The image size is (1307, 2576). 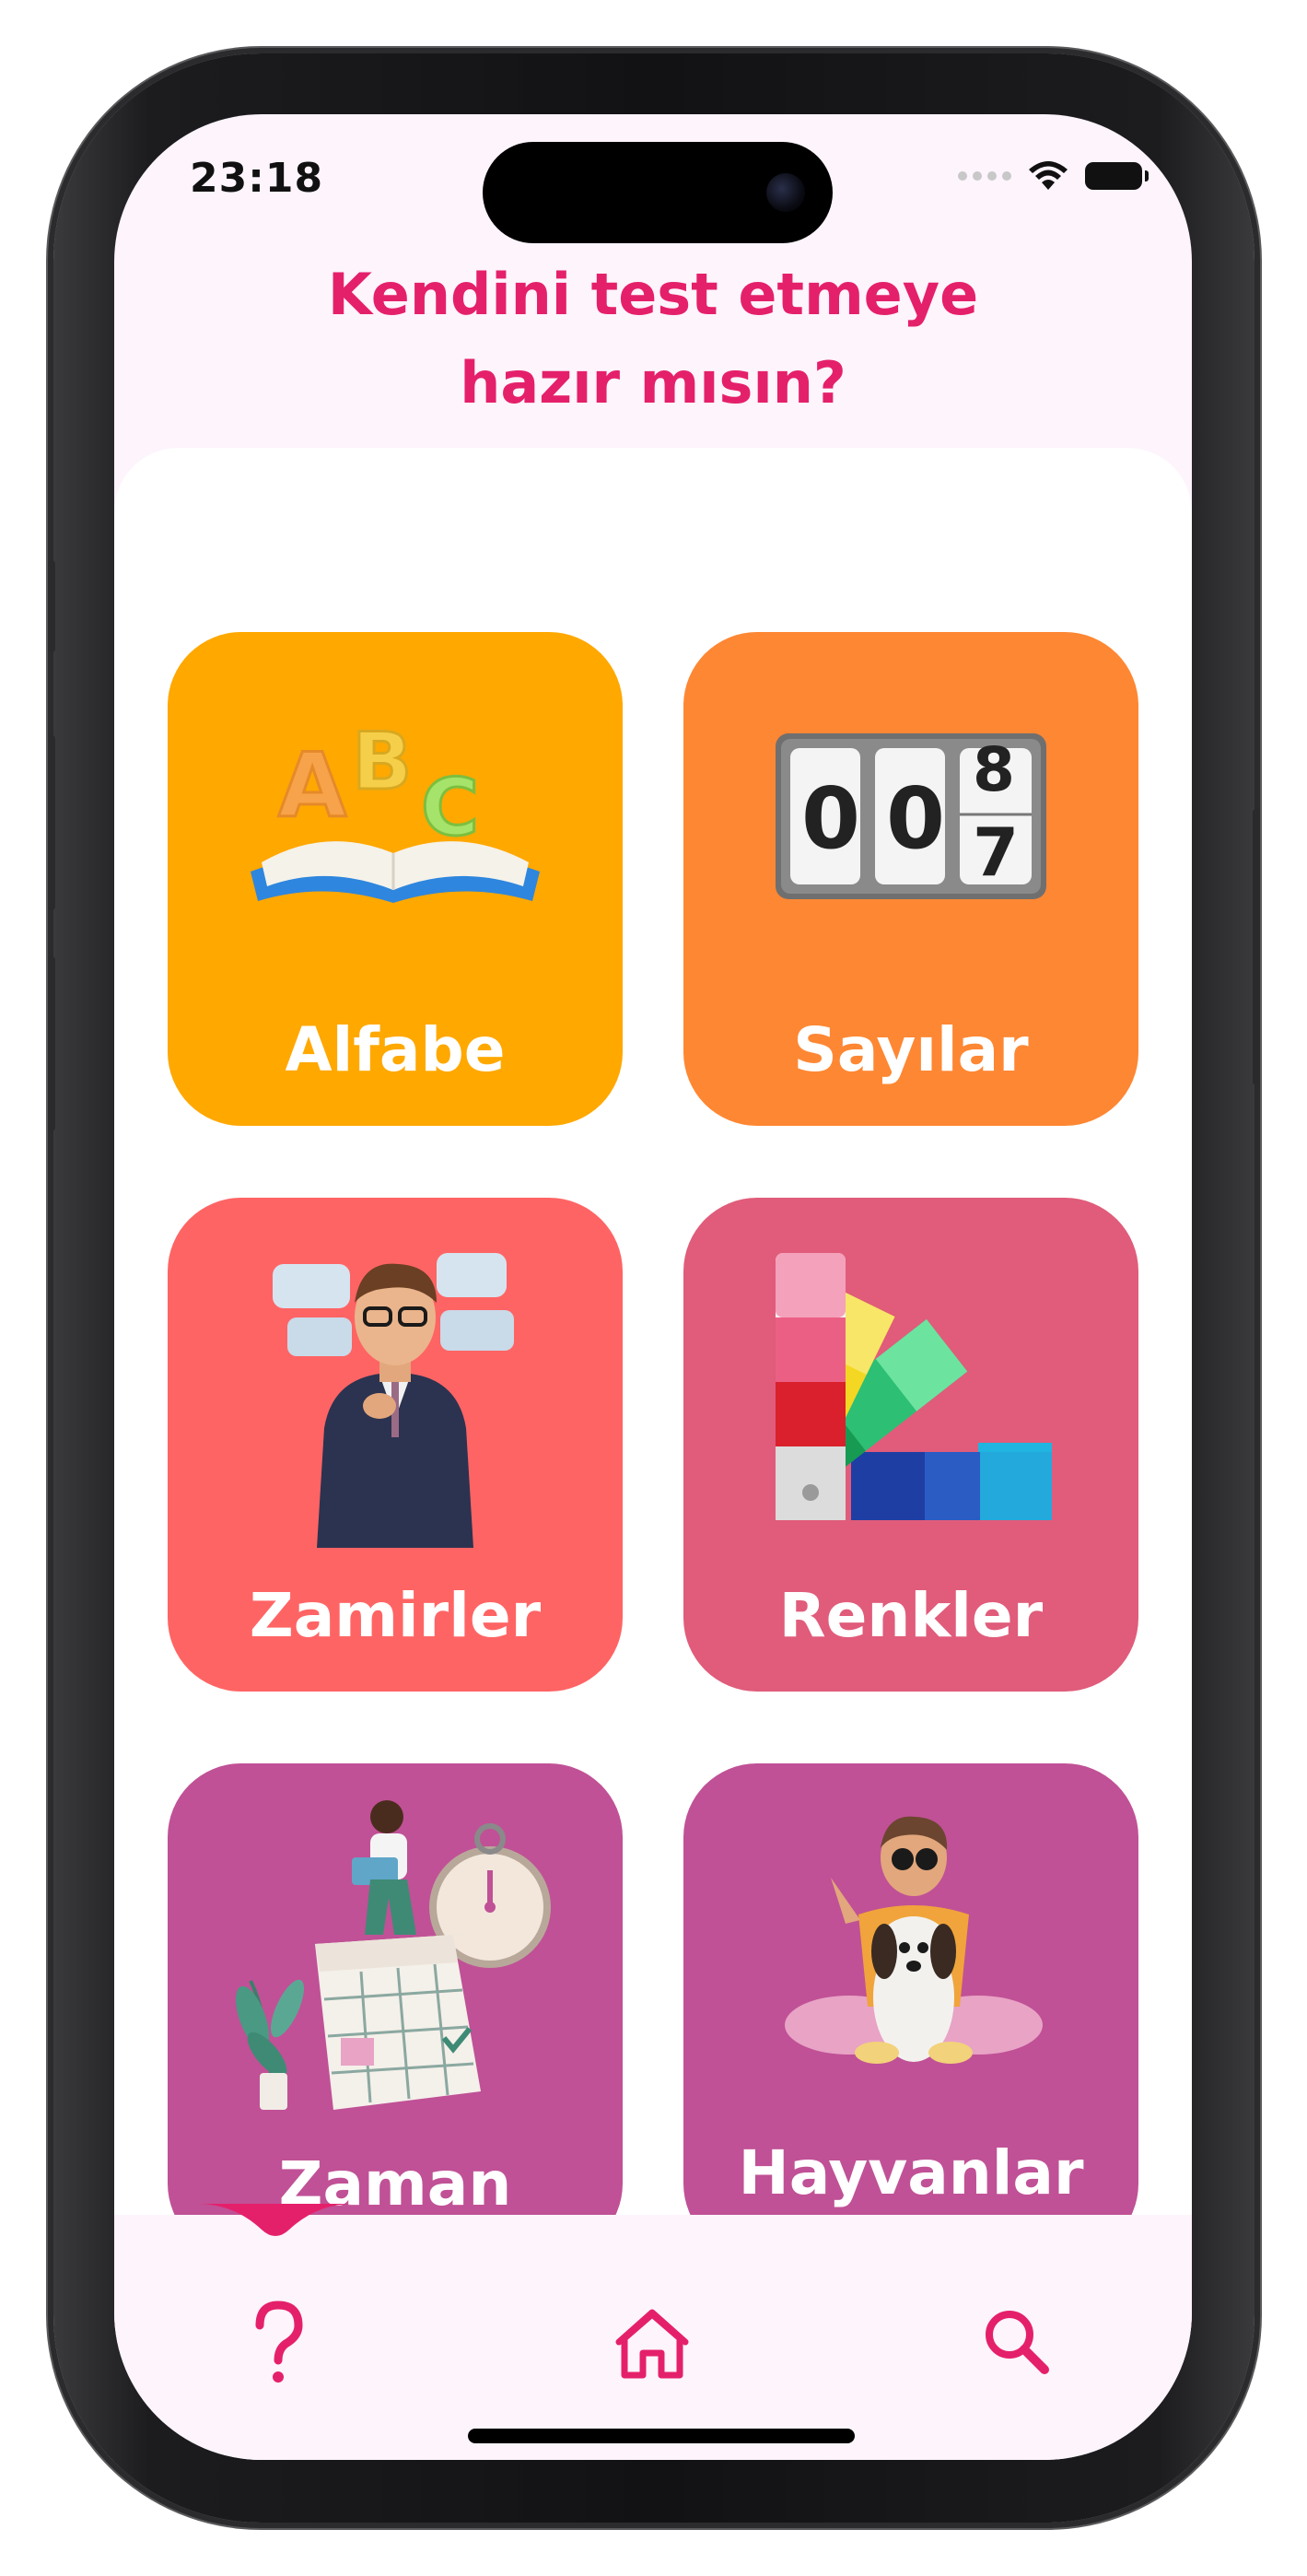 I want to click on volume-up-button, so click(x=52, y=822).